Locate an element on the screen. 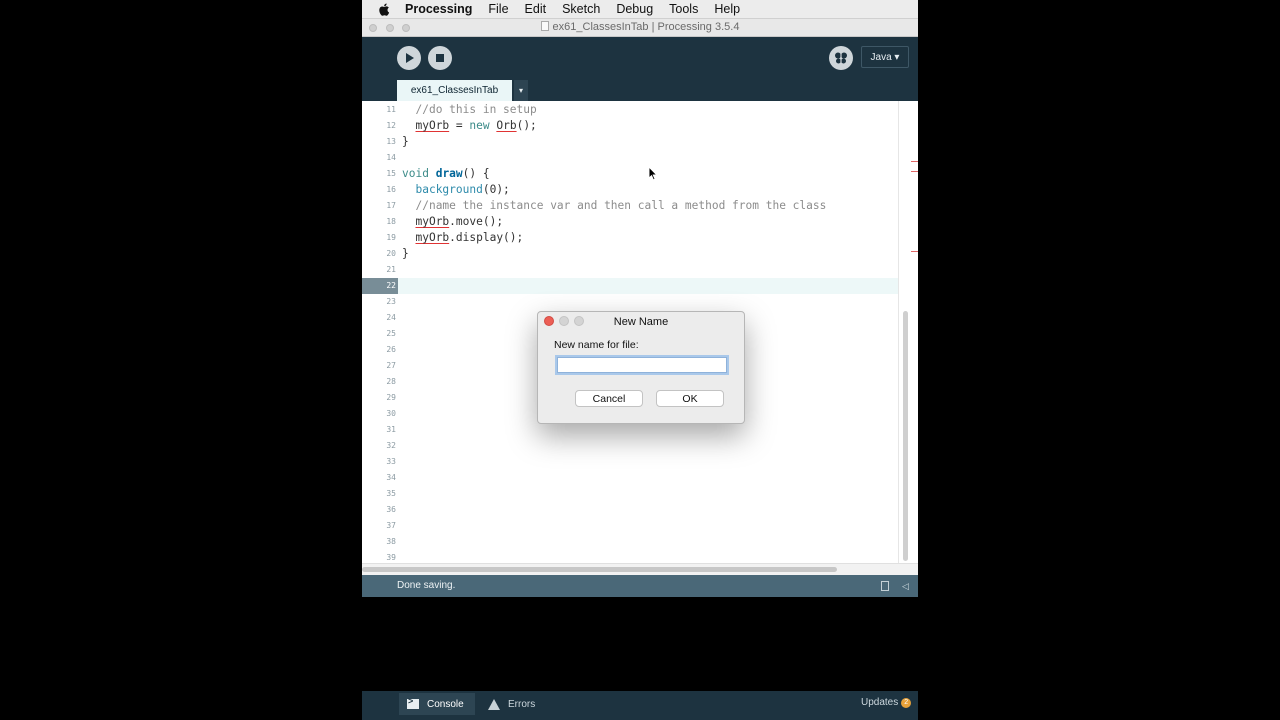  window-title: ex61_ClassesInTab | Processing 3.5.4 is located at coordinates (646, 27).